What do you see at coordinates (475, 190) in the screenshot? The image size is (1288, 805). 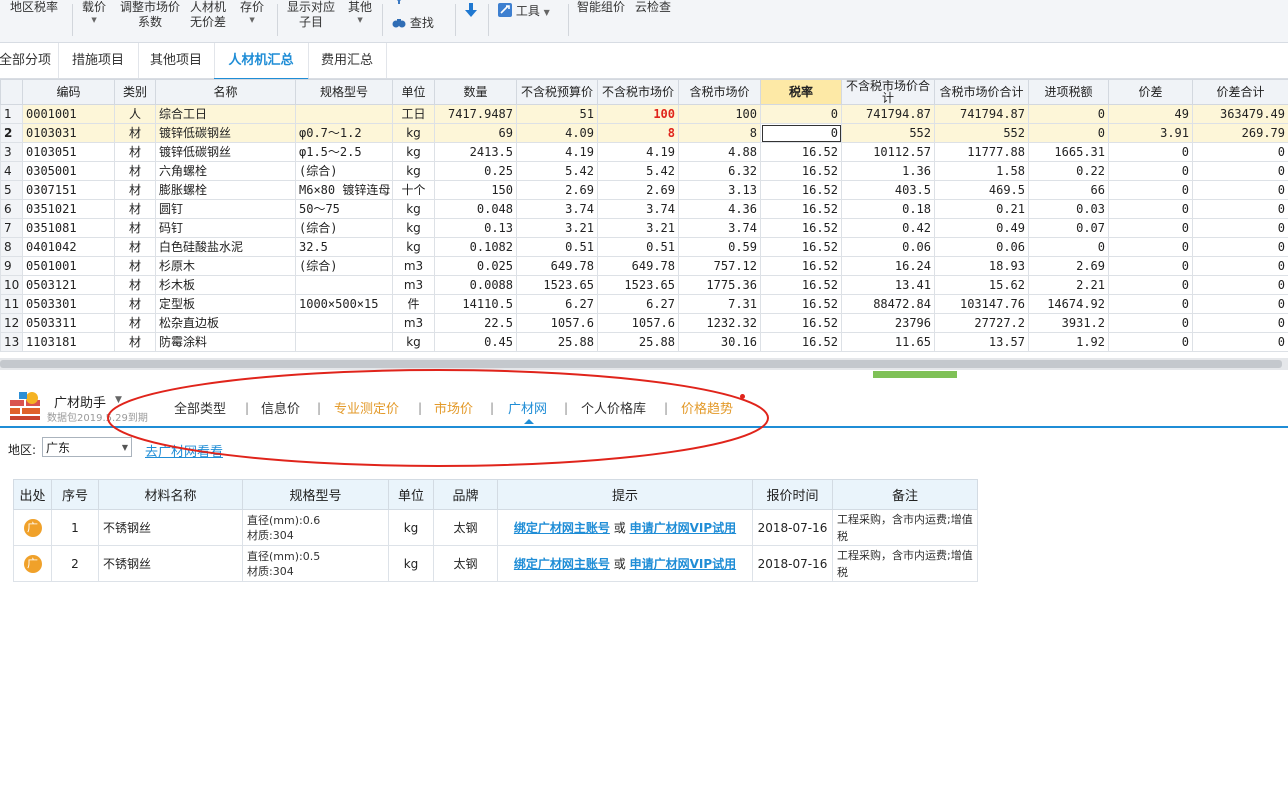 I see `grid-cell: 150` at bounding box center [475, 190].